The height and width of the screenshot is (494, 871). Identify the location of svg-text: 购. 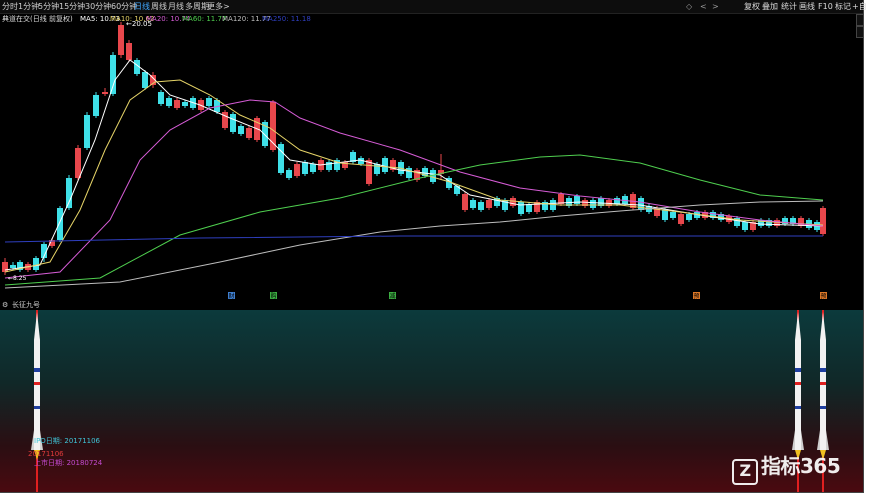
(274, 296).